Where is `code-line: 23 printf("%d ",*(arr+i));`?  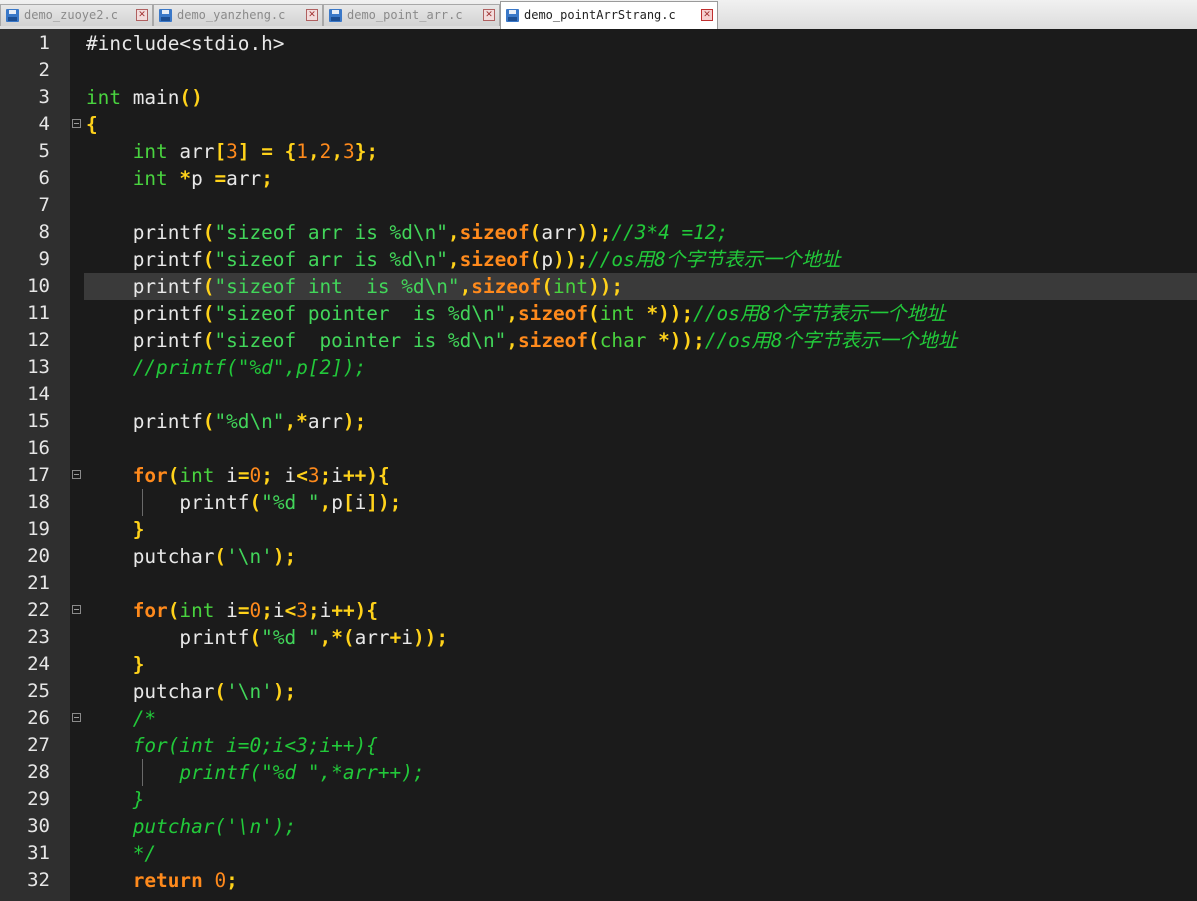
code-line: 23 printf("%d ",*(arr+i)); is located at coordinates (598, 637).